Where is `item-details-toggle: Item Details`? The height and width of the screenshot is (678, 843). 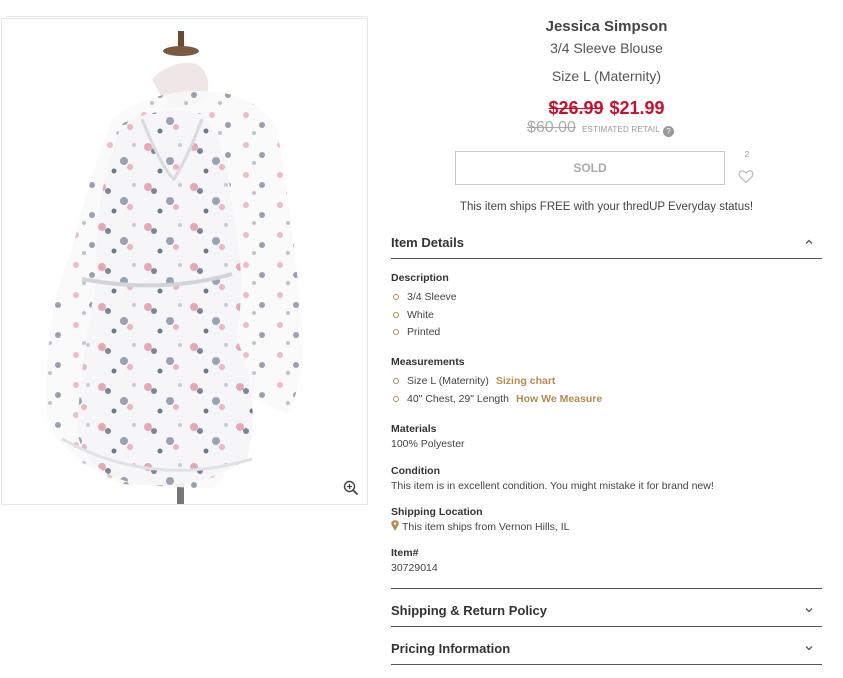 item-details-toggle: Item Details is located at coordinates (606, 242).